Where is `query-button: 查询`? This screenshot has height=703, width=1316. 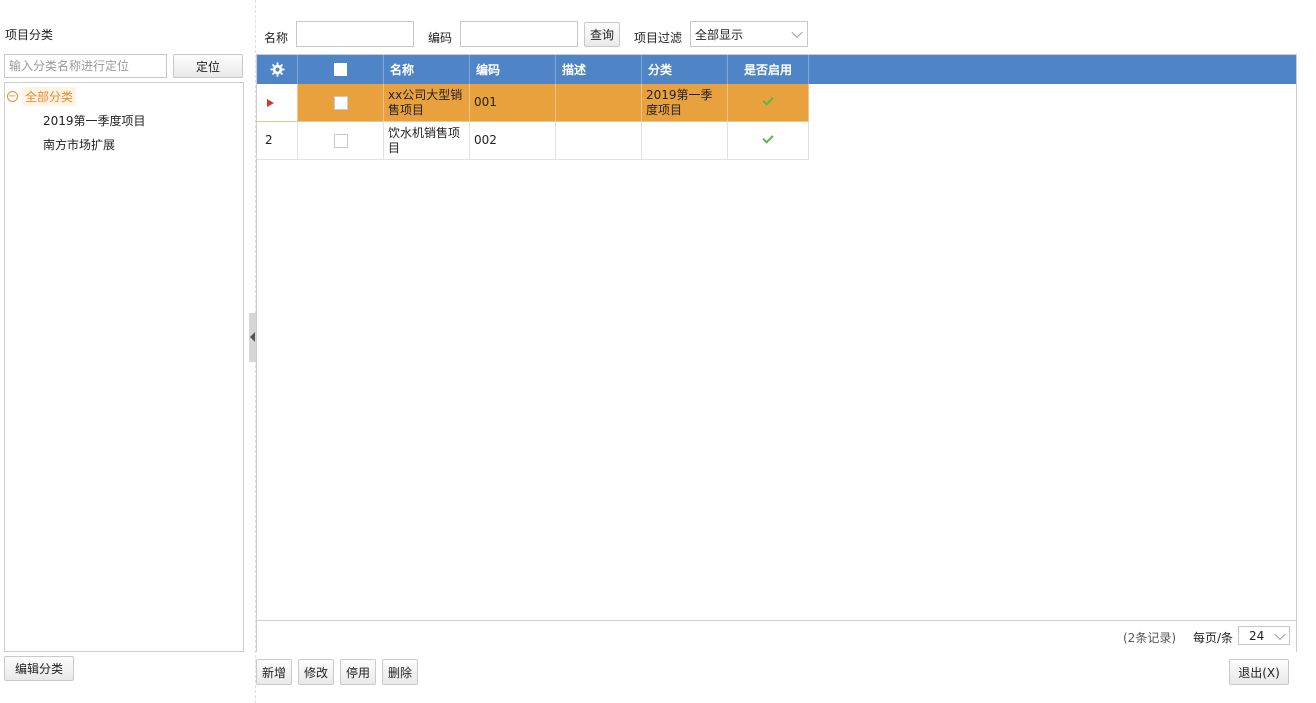
query-button: 查询 is located at coordinates (602, 34).